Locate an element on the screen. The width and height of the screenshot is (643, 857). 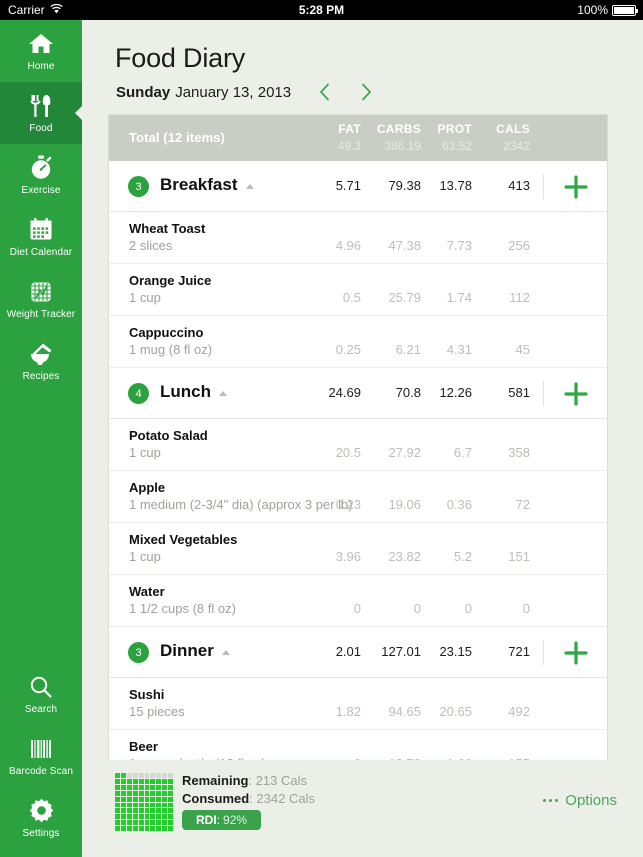
meal-header: 3 Breakfast 5.71 79.38 13.78 413 is located at coordinates (358, 186).